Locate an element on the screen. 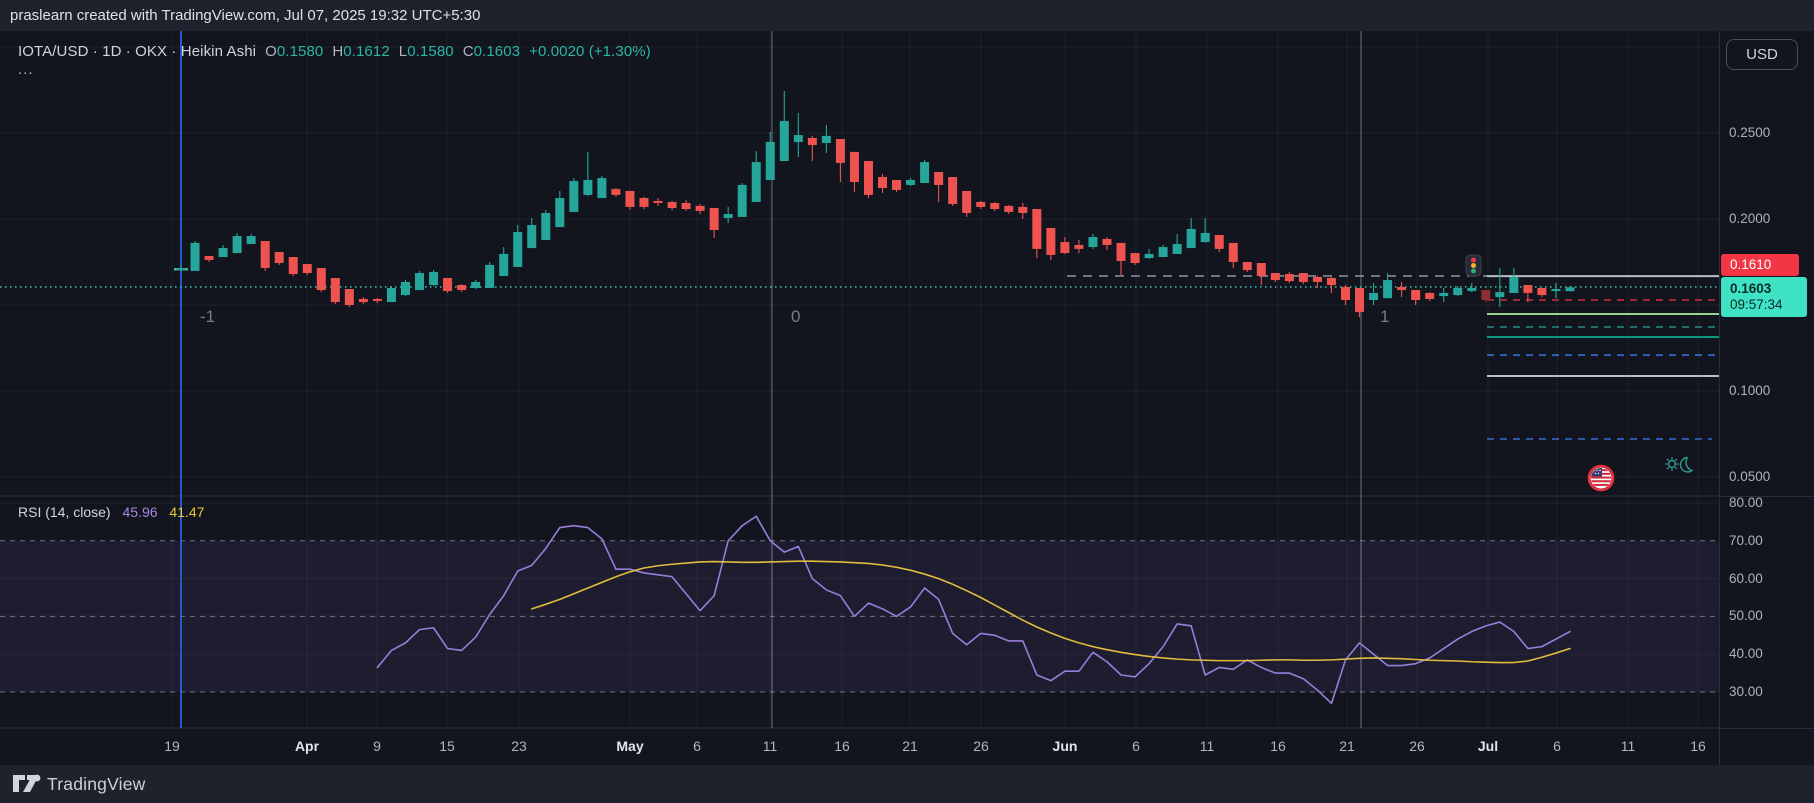 The image size is (1814, 803). axis-tick-label: 0.1000 is located at coordinates (1750, 390).